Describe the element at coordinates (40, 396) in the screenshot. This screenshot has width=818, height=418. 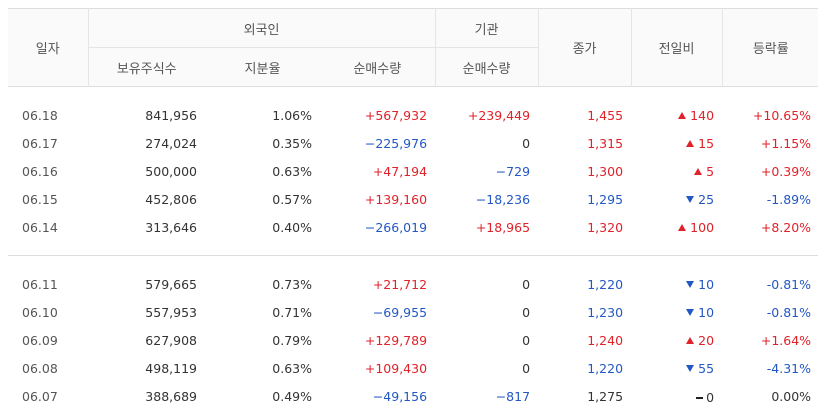
I see `cell-date: 06.07` at that location.